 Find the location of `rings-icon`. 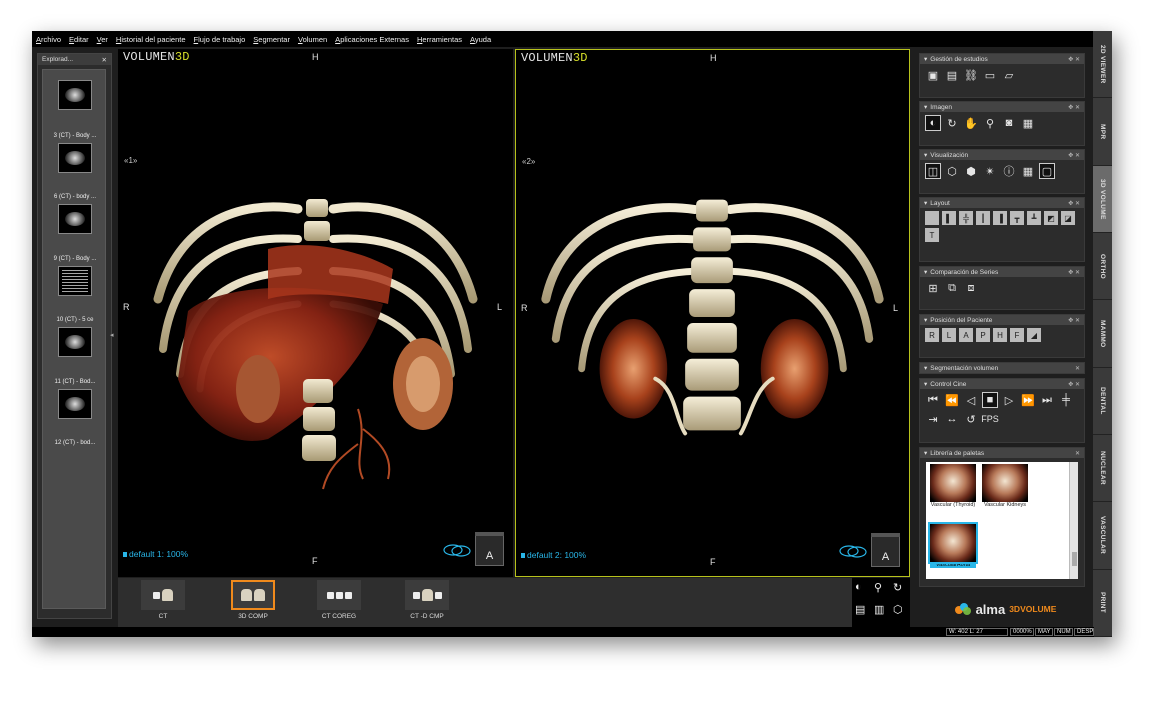

rings-icon is located at coordinates (457, 550).